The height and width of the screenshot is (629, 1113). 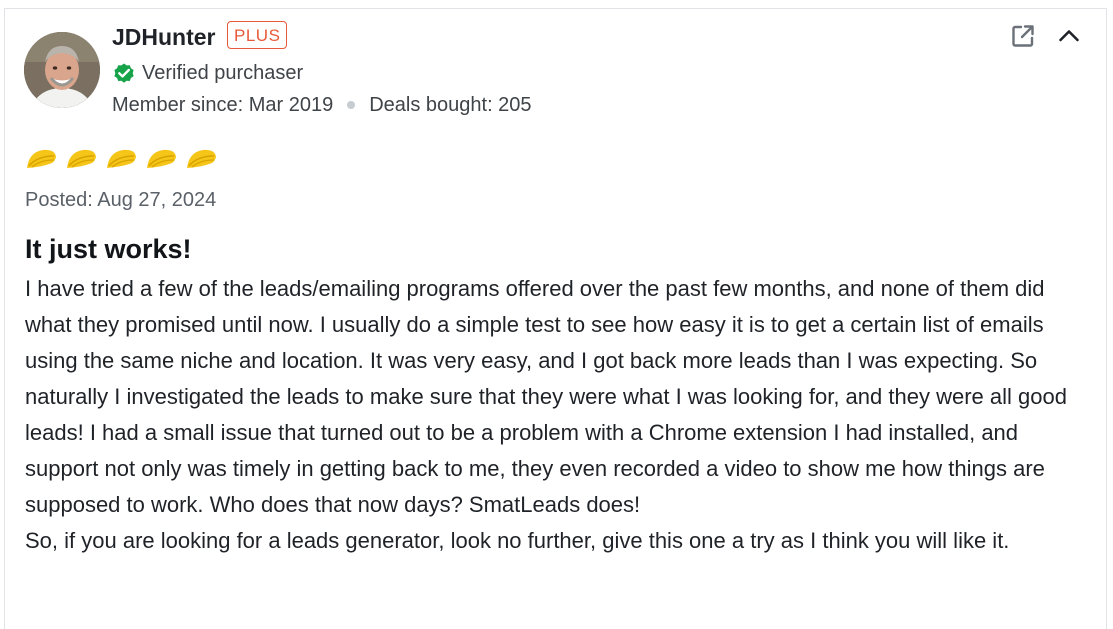 I want to click on verified-label: Verified purchaser, so click(x=223, y=72).